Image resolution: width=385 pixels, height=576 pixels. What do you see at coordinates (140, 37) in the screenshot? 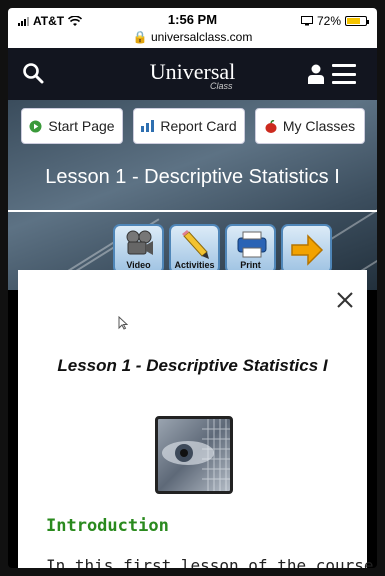
I see `lock-icon: 🔒` at bounding box center [140, 37].